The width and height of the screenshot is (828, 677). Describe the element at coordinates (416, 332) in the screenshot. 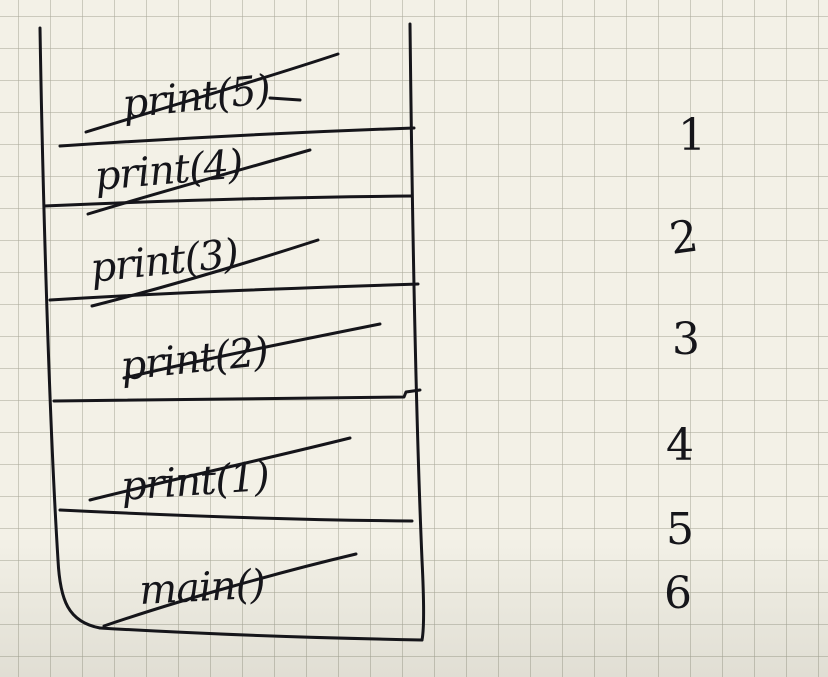

I see `stack-right-wall` at that location.